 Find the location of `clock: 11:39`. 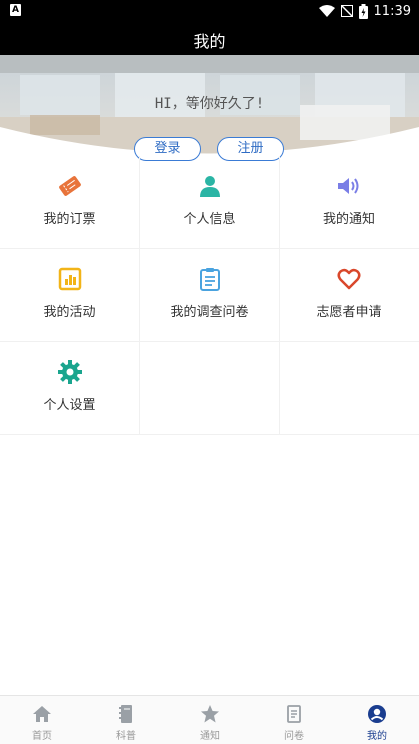

clock: 11:39 is located at coordinates (392, 11).